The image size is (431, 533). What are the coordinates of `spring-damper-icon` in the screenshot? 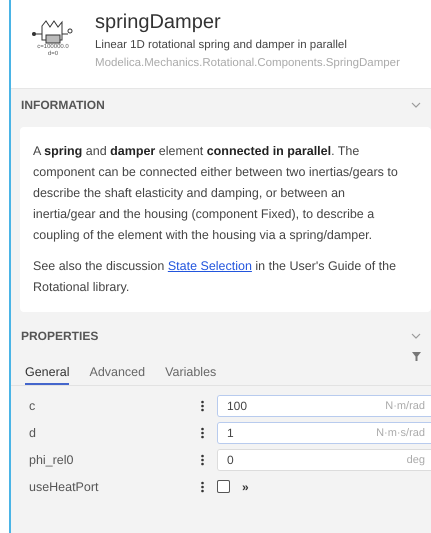 It's located at (53, 32).